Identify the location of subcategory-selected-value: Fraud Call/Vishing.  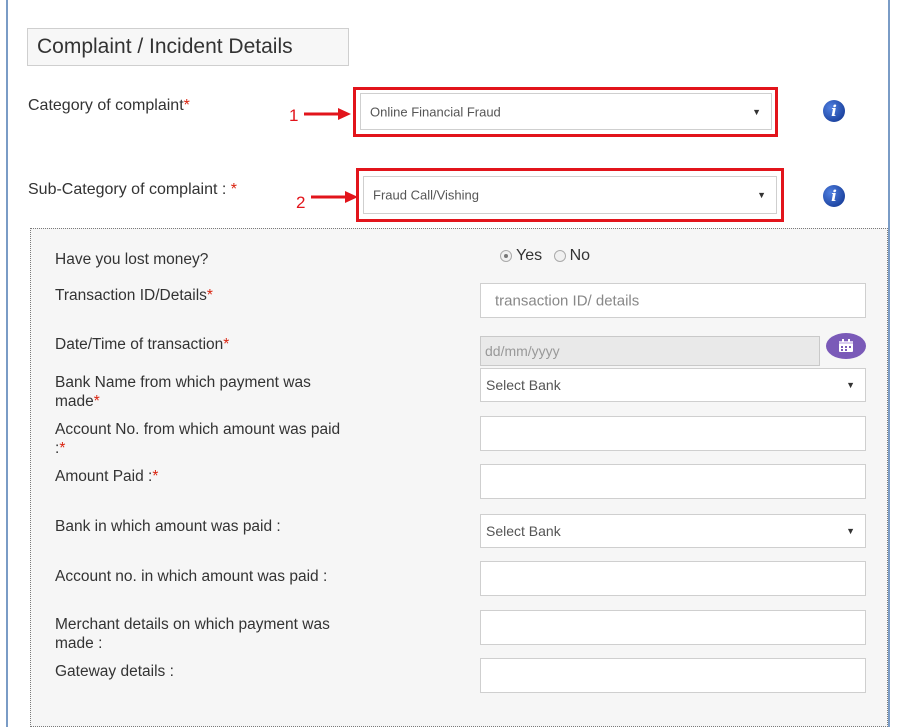
(426, 195).